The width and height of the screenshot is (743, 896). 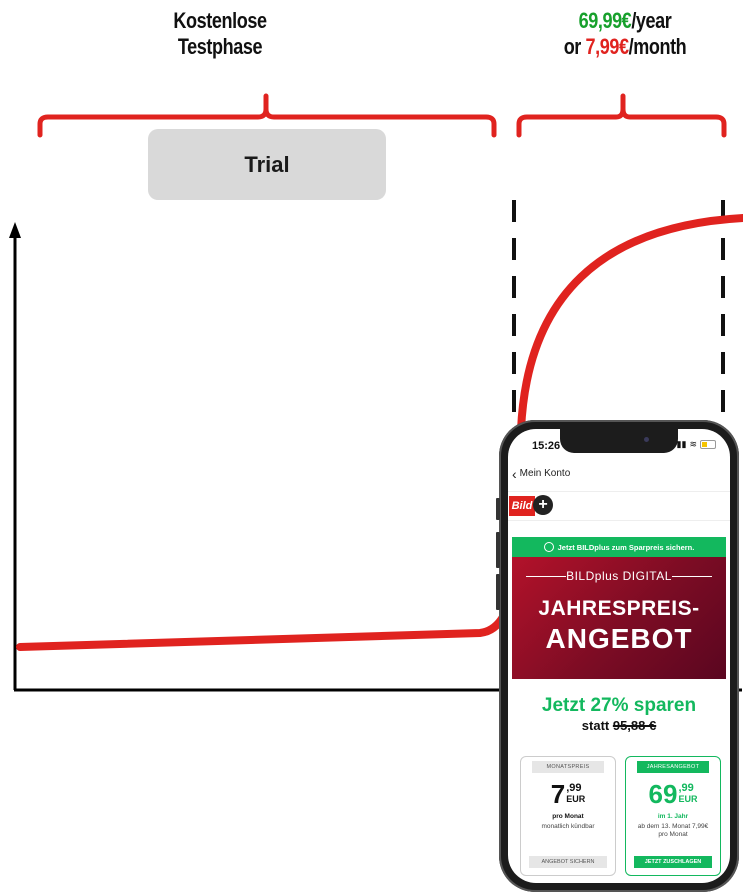 I want to click on yearly-plan-button: JETZT ZUSCHLAGEN, so click(x=673, y=862).